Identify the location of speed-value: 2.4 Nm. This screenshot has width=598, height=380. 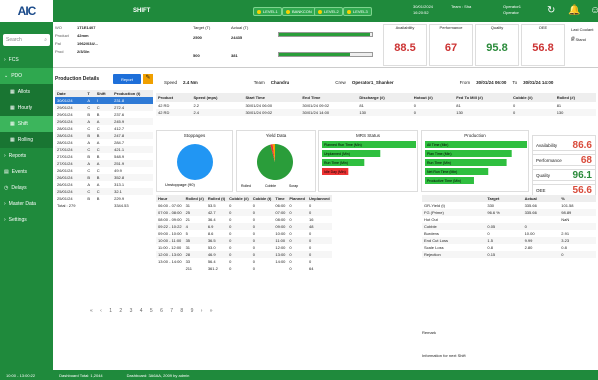
(190, 82).